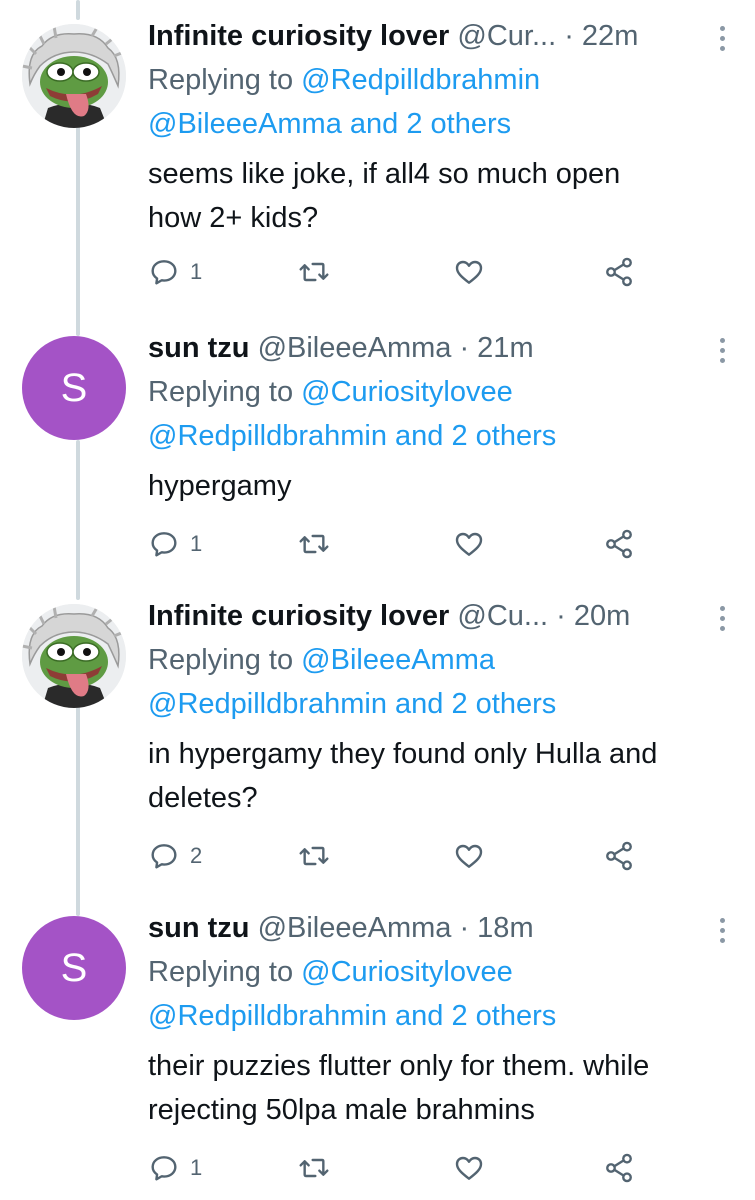 The width and height of the screenshot is (755, 1200). Describe the element at coordinates (443, 486) in the screenshot. I see `tweet-text: hypergamy` at that location.